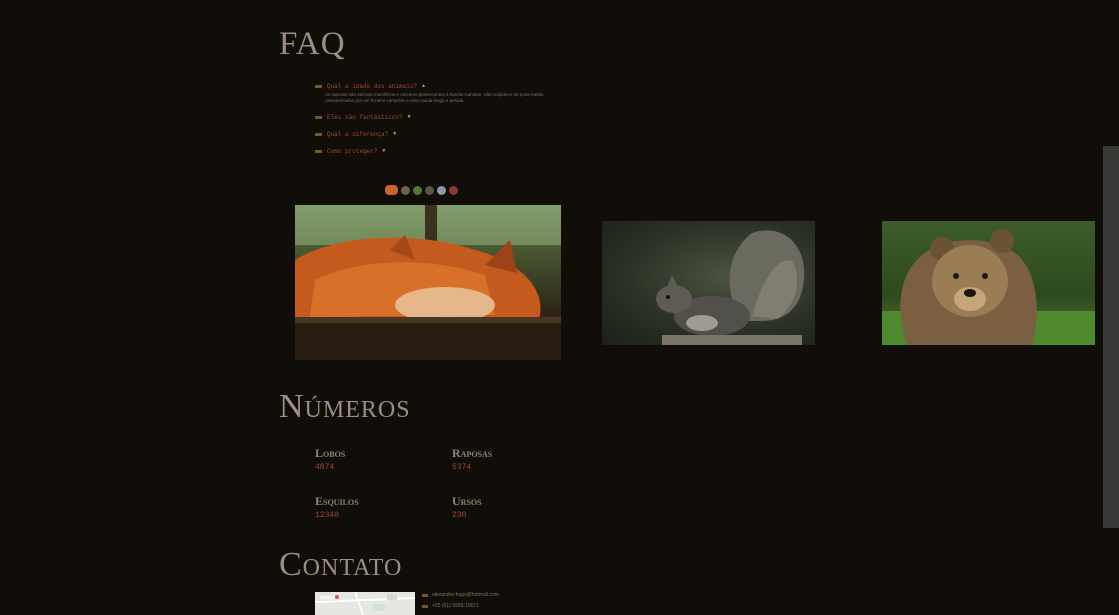 This screenshot has width=1119, height=615. What do you see at coordinates (428, 282) in the screenshot?
I see `fox-photo` at bounding box center [428, 282].